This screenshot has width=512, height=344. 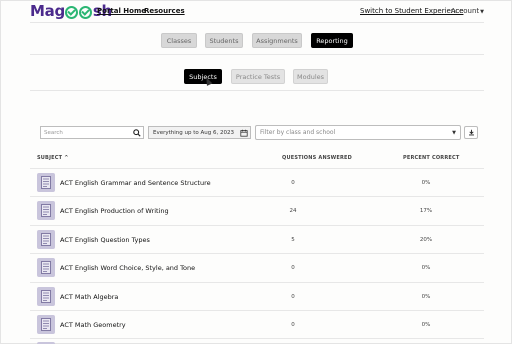 What do you see at coordinates (93, 325) in the screenshot?
I see `subject-name: ACT Math Geometry` at bounding box center [93, 325].